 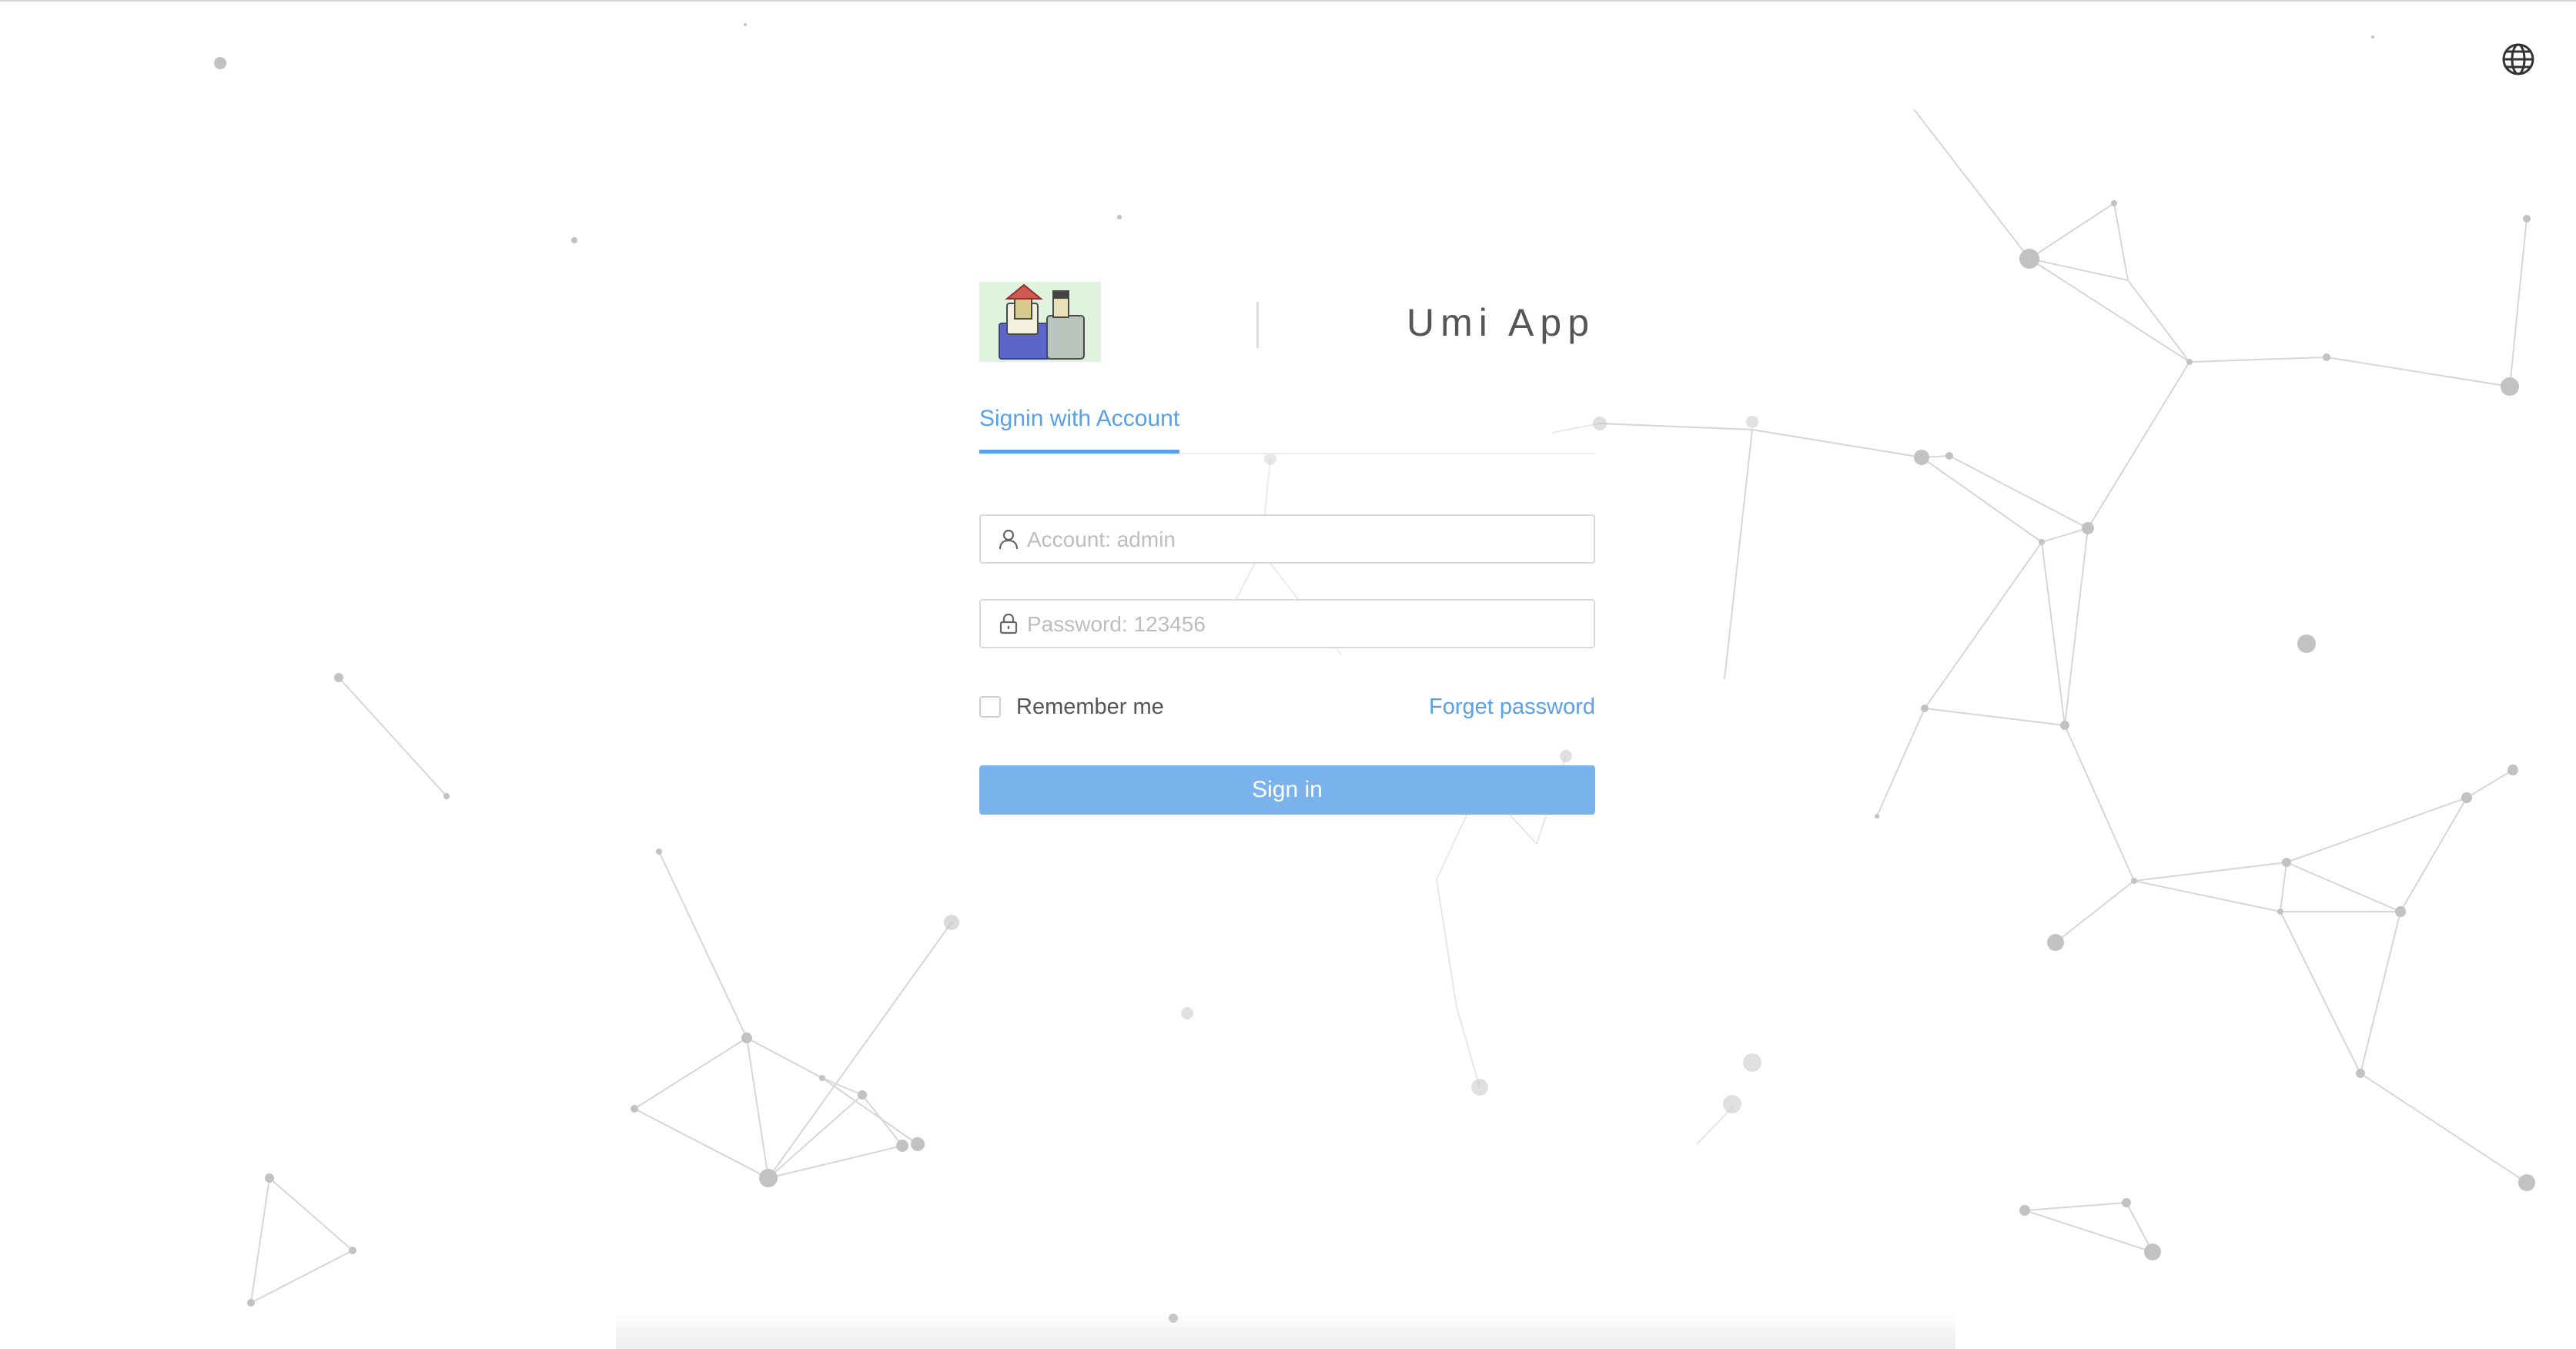 What do you see at coordinates (1040, 322) in the screenshot?
I see `umi-logo-icon` at bounding box center [1040, 322].